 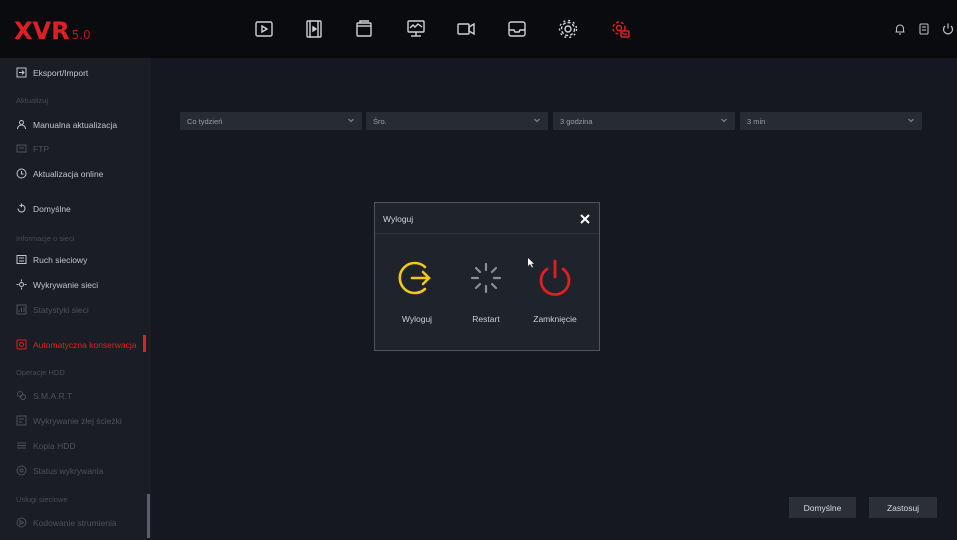 I want to click on sidebar-item-online-update: Aktualizacja online, so click(x=59, y=173).